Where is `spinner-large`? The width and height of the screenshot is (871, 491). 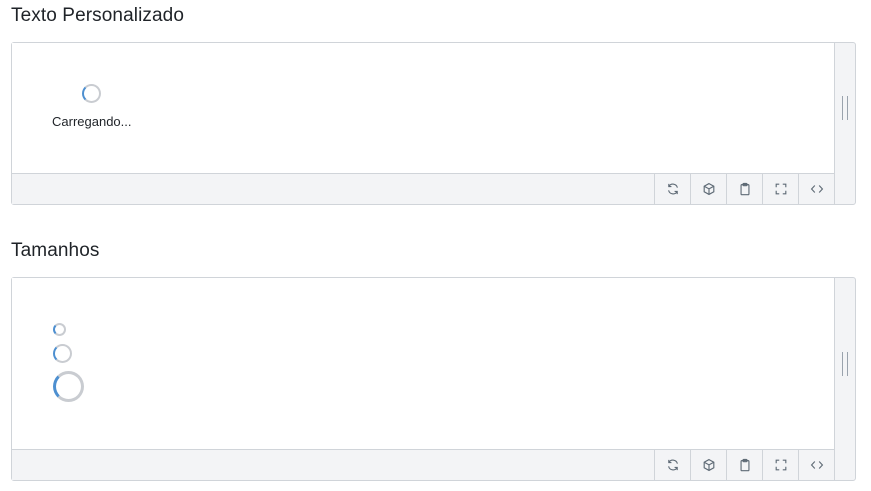
spinner-large is located at coordinates (68, 386).